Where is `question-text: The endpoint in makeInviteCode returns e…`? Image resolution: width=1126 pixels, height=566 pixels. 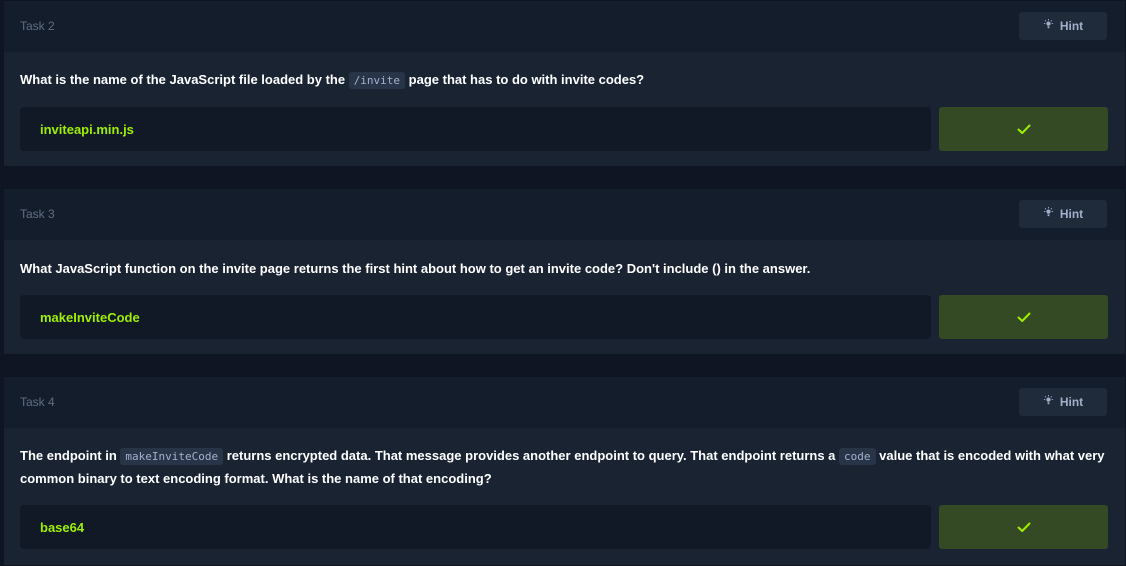
question-text: The endpoint in makeInviteCode returns e… is located at coordinates (564, 467).